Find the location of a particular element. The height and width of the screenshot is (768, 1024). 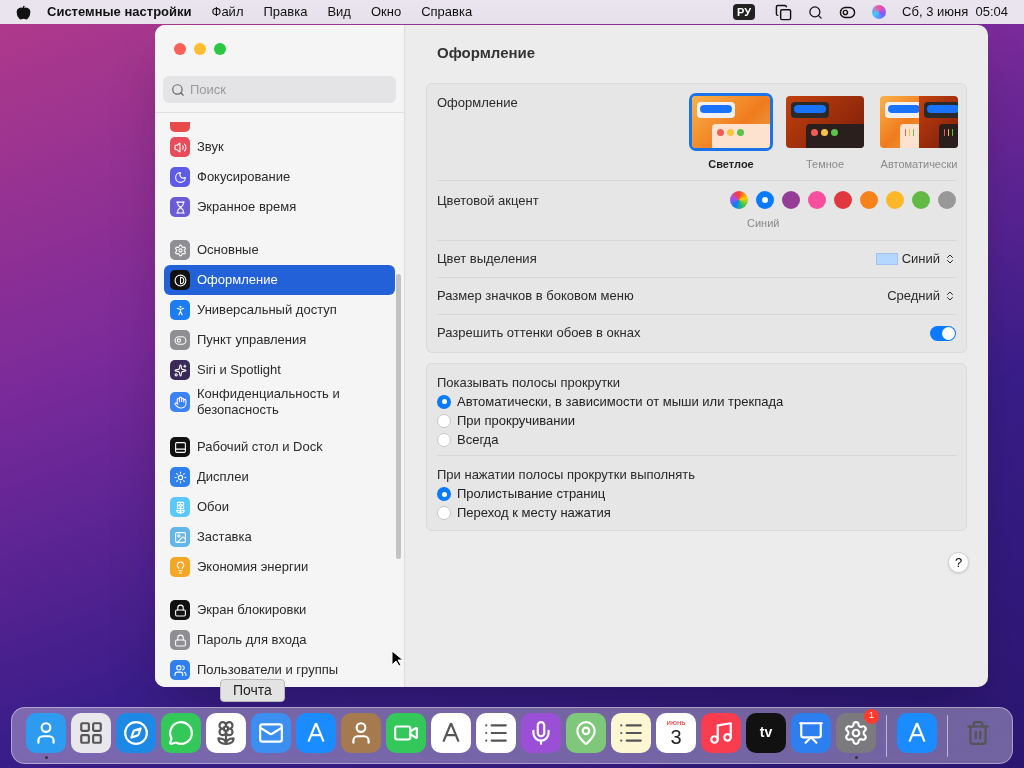

sidebar-item: Siri и Spotlight is located at coordinates (279, 370).